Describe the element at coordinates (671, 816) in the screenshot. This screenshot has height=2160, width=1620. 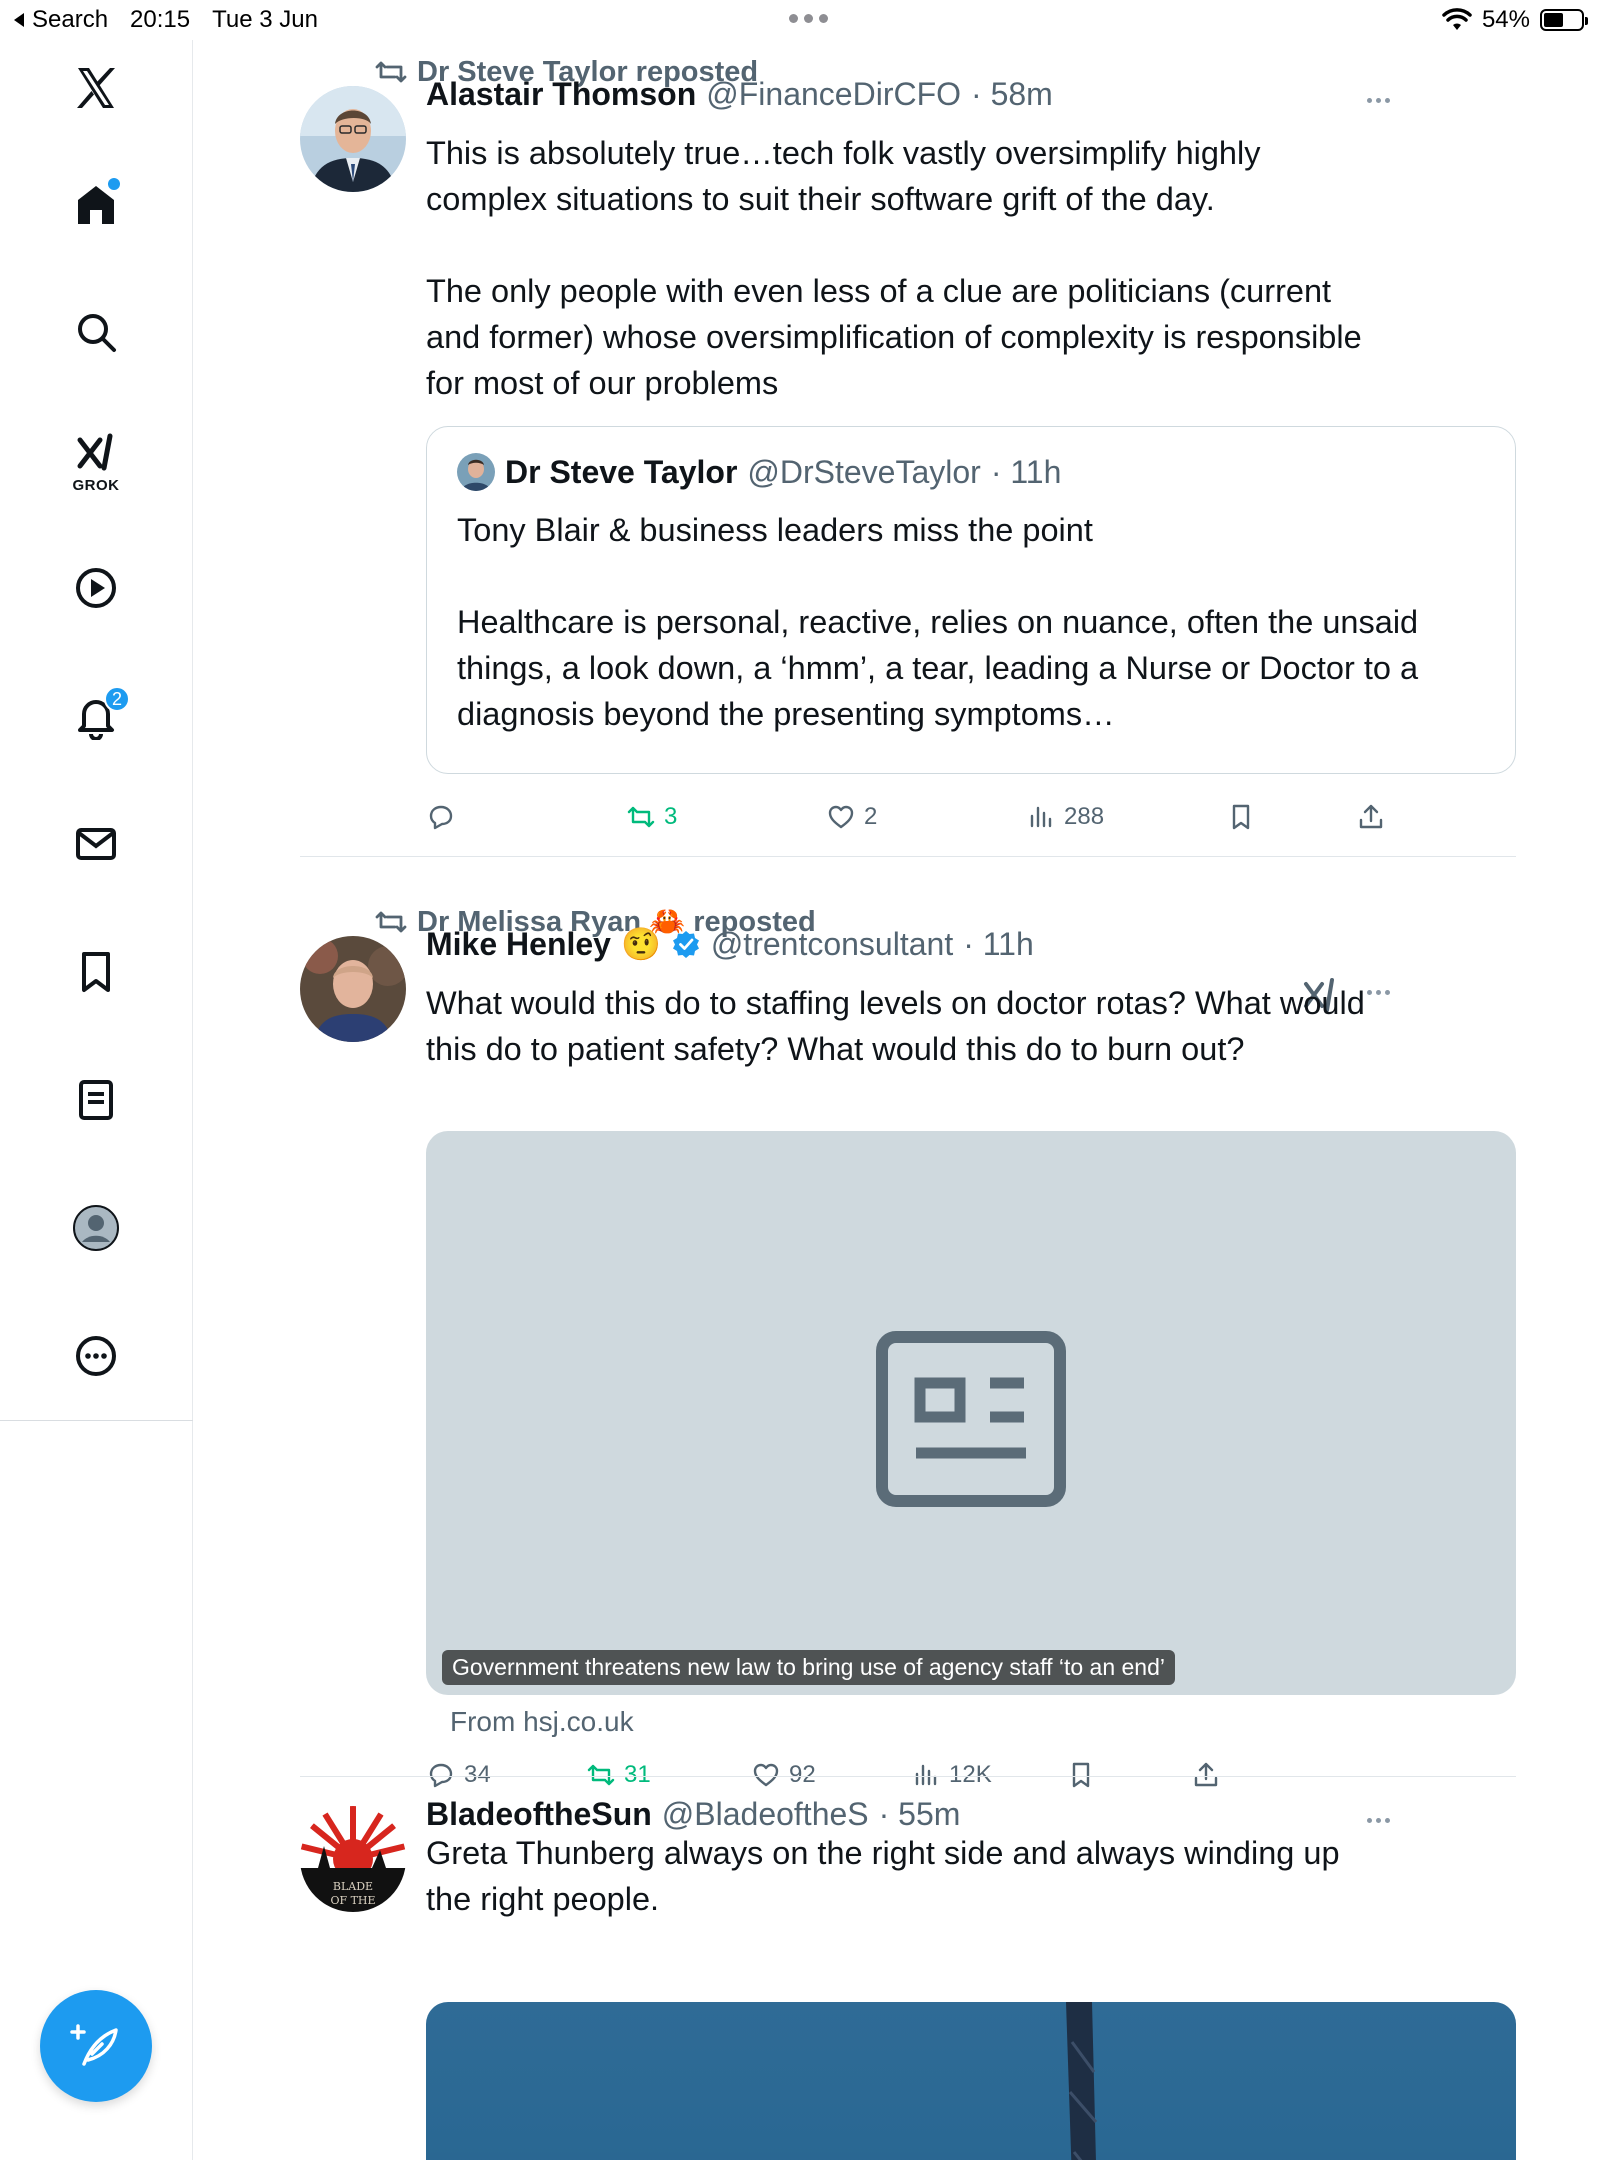
I see `repost-count: 3` at that location.